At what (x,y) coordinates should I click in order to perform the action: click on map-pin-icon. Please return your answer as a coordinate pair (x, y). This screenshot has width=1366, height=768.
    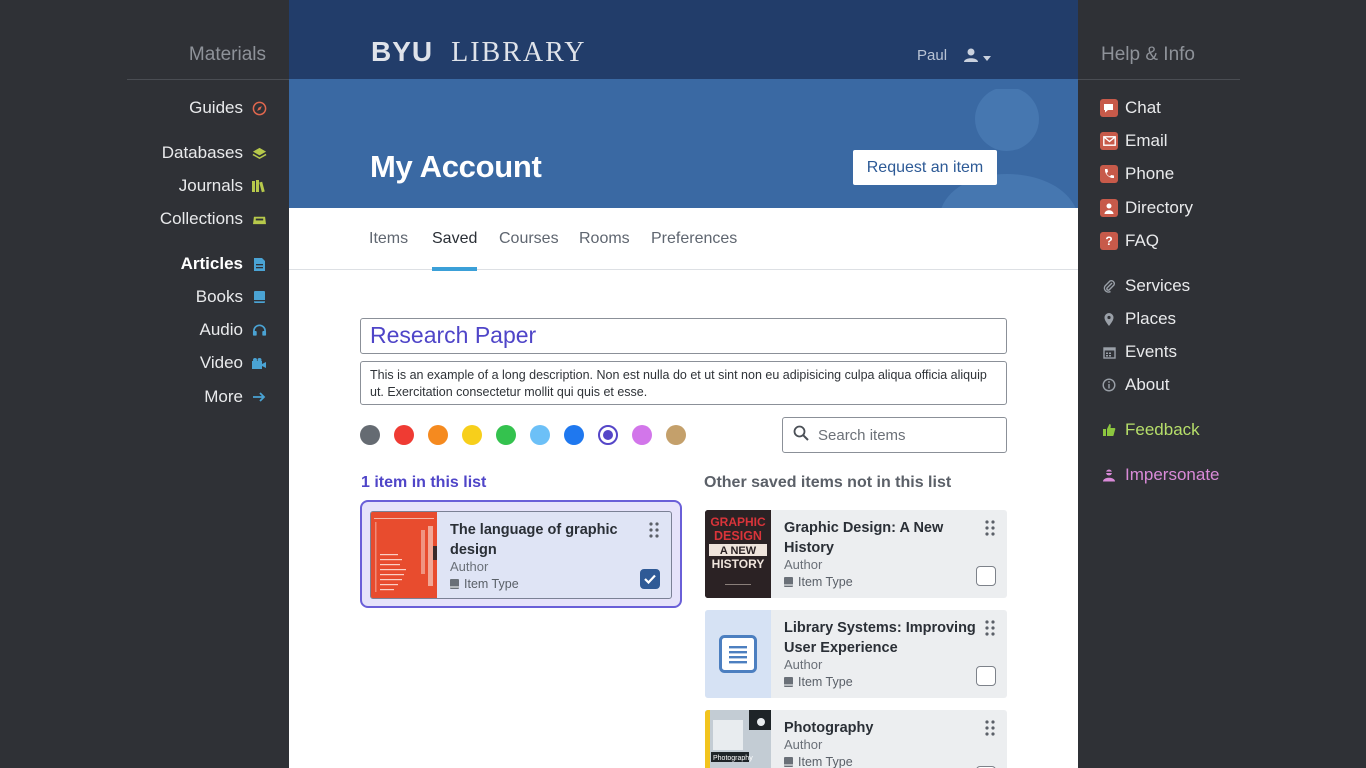
    Looking at the image, I should click on (1109, 319).